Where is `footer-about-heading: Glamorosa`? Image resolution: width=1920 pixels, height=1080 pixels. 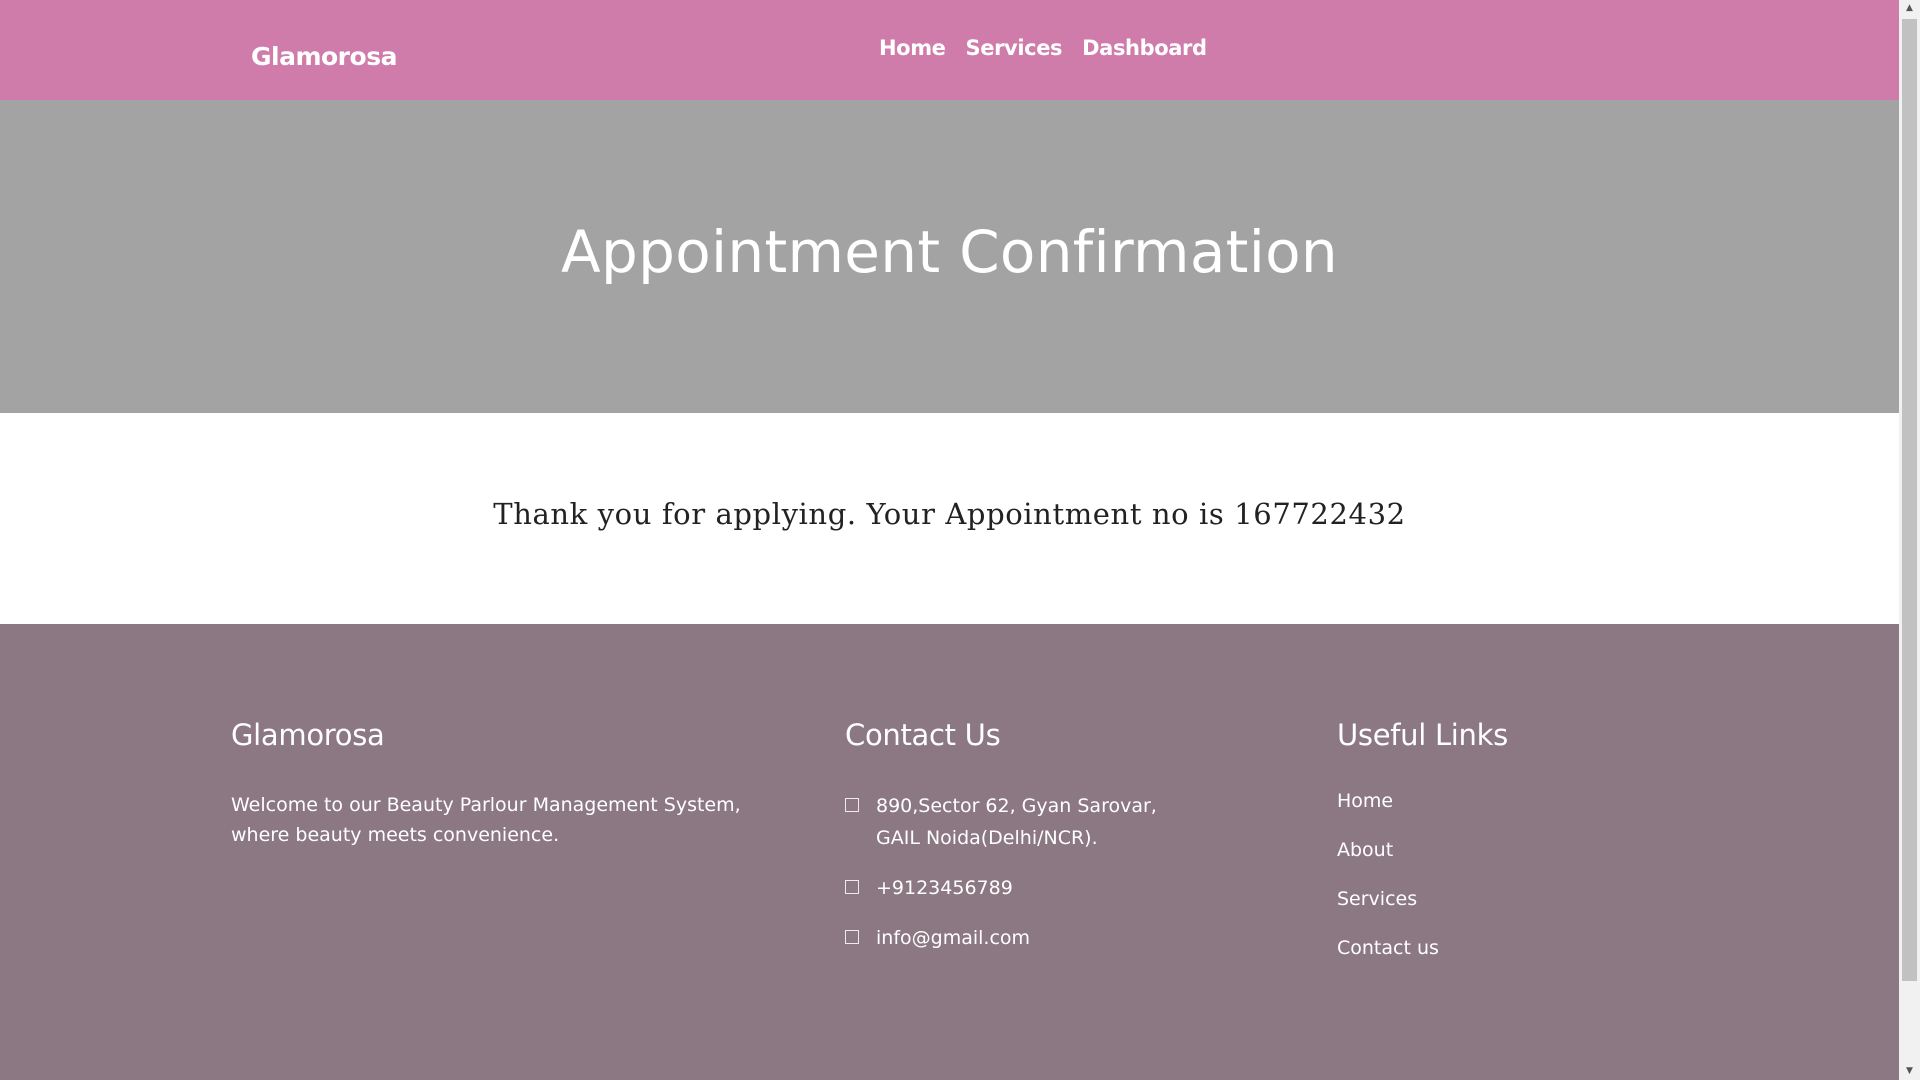 footer-about-heading: Glamorosa is located at coordinates (308, 735).